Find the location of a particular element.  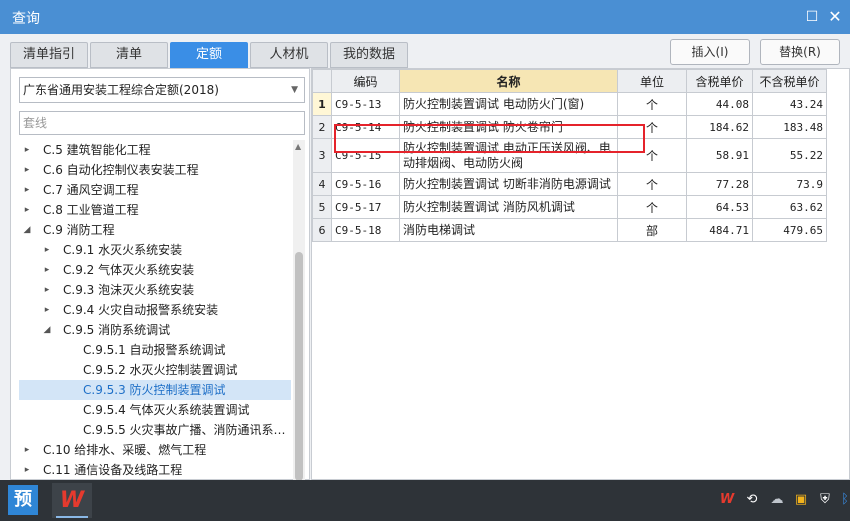

tree-node-label: C.9.5.1 自动报警系统调试 is located at coordinates (154, 350).